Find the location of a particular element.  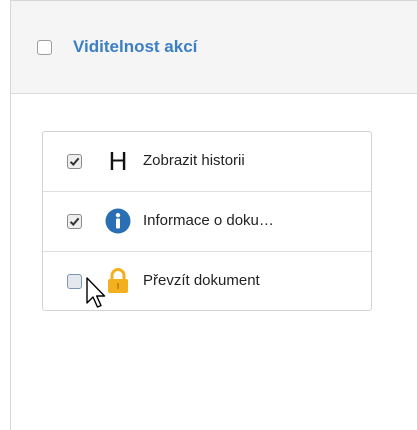

take-over-document-checkbox is located at coordinates (74, 281).